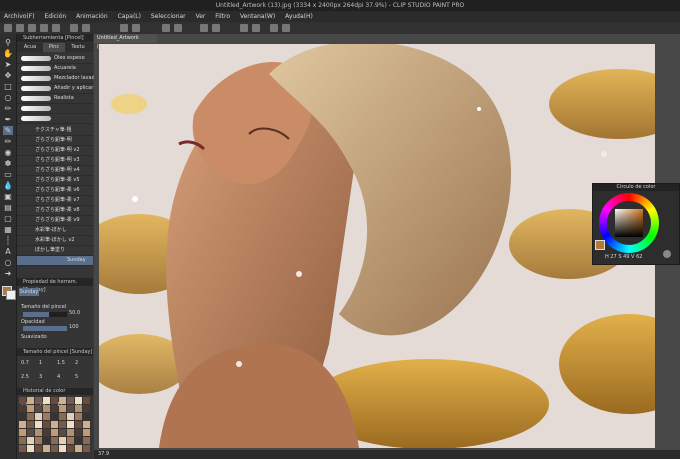 Image resolution: width=680 pixels, height=459 pixels. Describe the element at coordinates (45, 314) in the screenshot. I see `brush-size-slider` at that location.